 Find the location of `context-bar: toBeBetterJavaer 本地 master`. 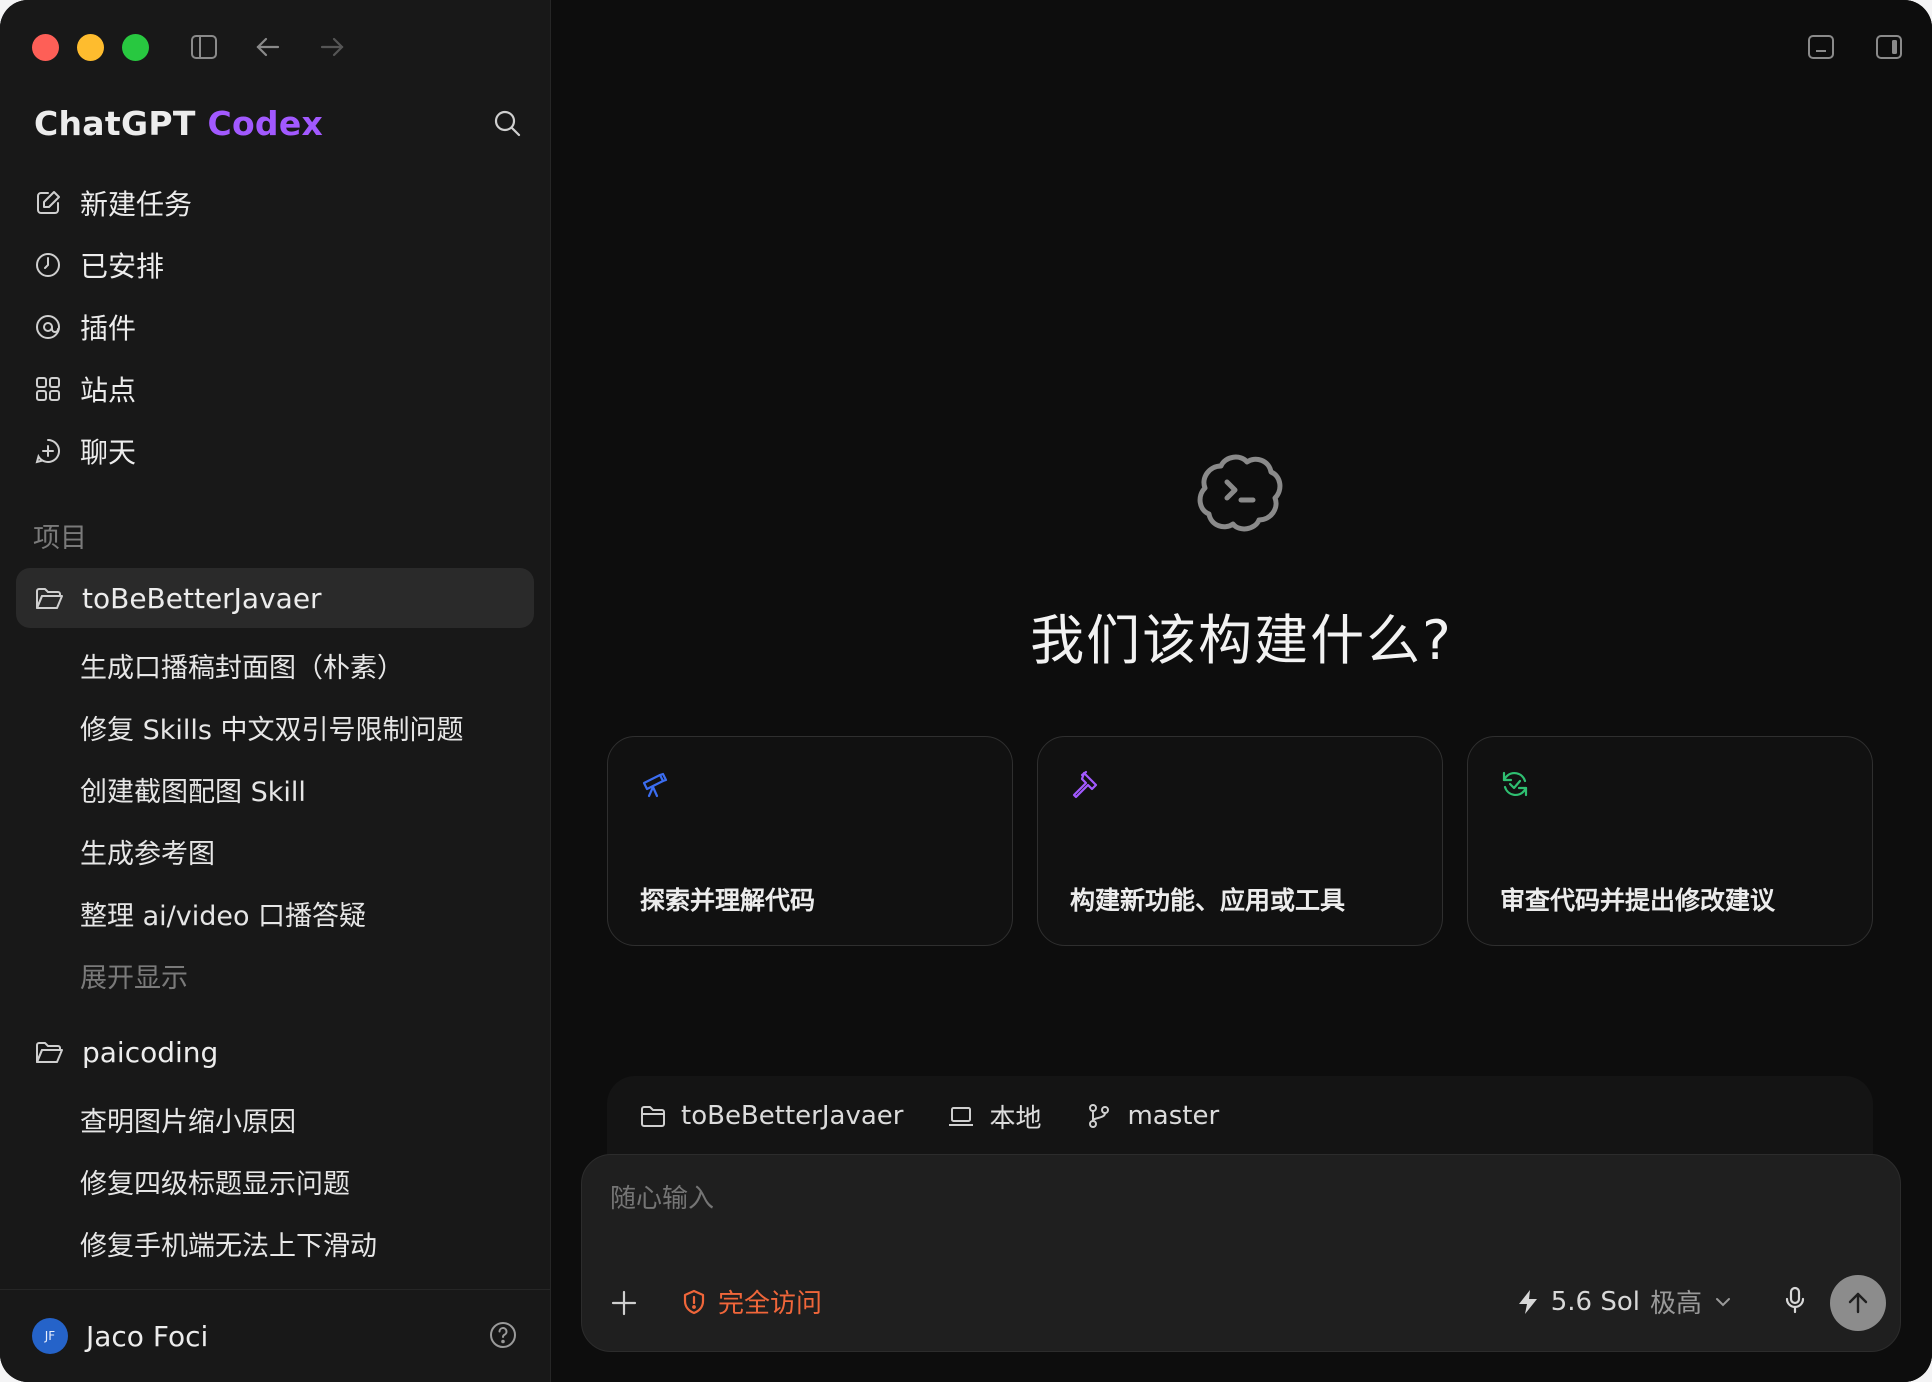

context-bar: toBeBetterJavaer 本地 master is located at coordinates (1240, 1116).